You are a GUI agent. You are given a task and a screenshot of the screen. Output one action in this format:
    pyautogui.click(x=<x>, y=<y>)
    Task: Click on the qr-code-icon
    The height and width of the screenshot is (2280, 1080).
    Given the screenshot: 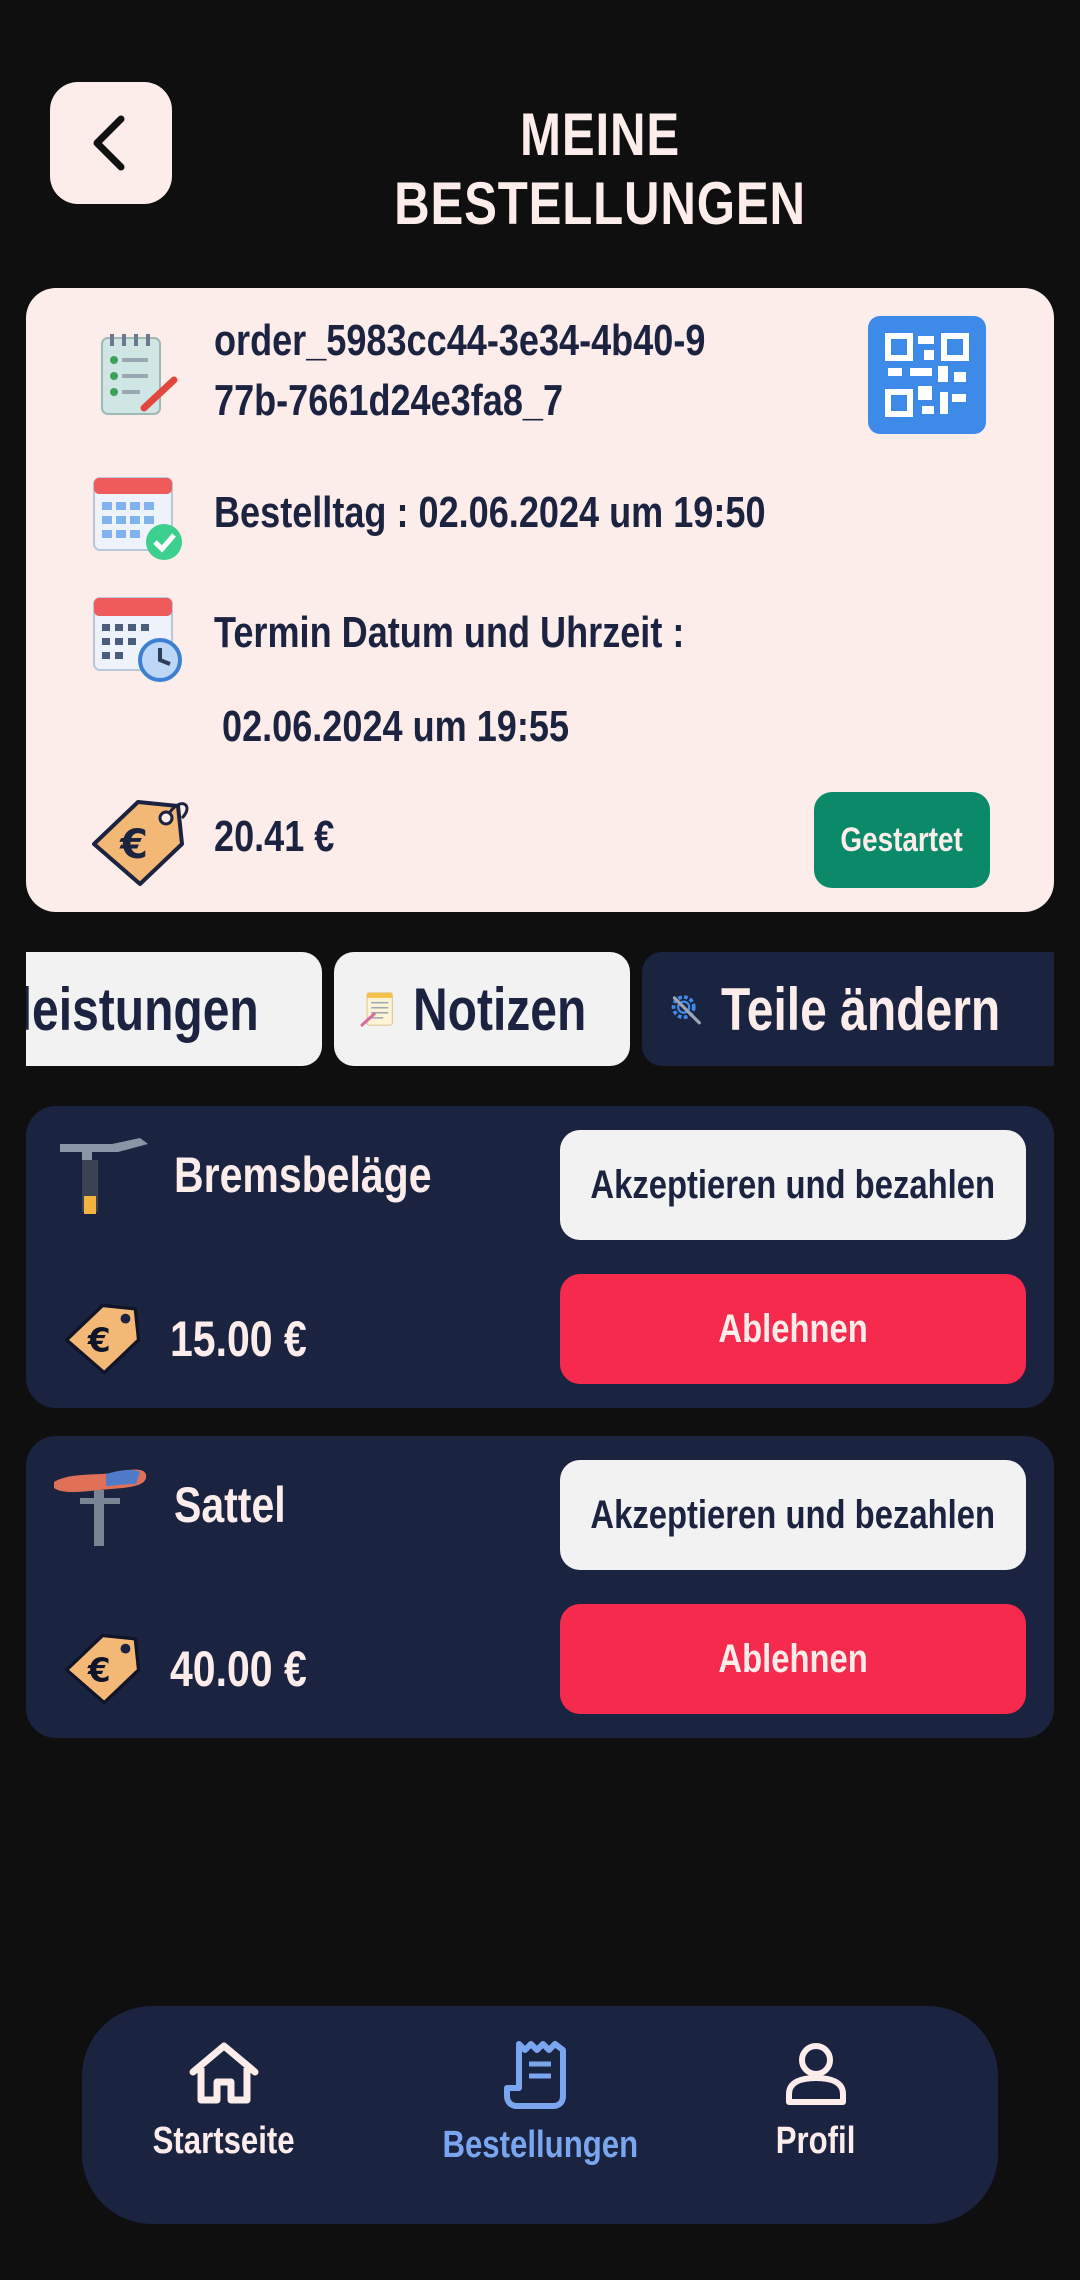 What is the action you would take?
    pyautogui.click(x=927, y=375)
    